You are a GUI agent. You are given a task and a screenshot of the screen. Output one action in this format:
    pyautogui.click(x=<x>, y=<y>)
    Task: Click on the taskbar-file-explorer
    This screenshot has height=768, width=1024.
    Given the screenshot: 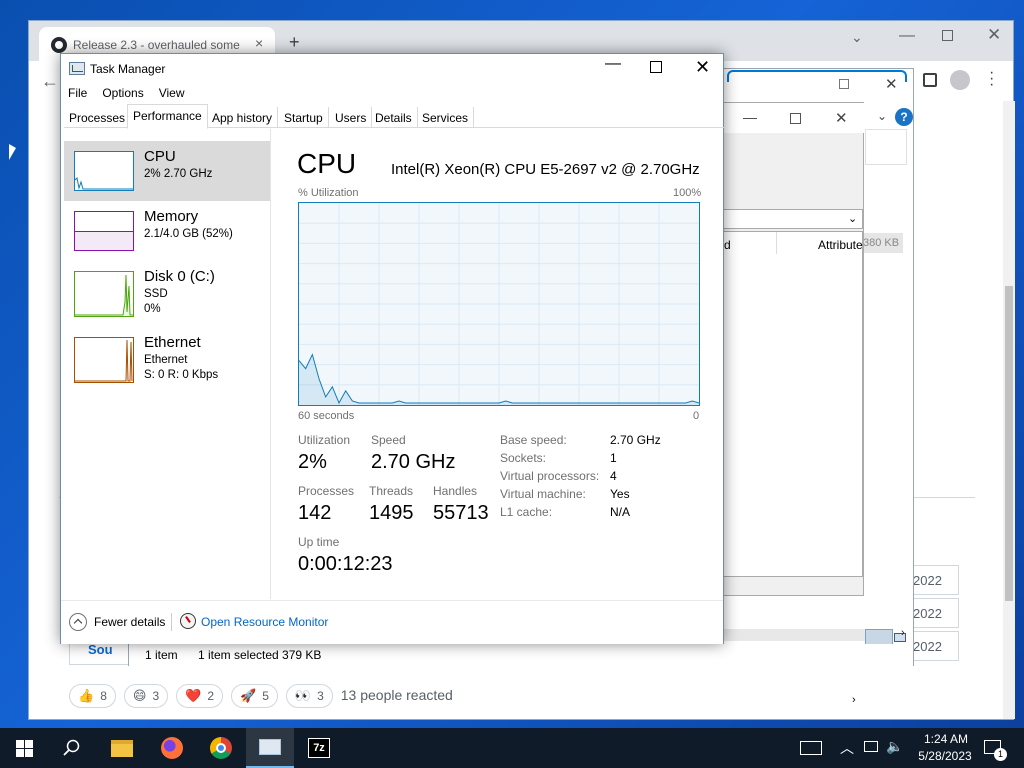 What is the action you would take?
    pyautogui.click(x=122, y=748)
    